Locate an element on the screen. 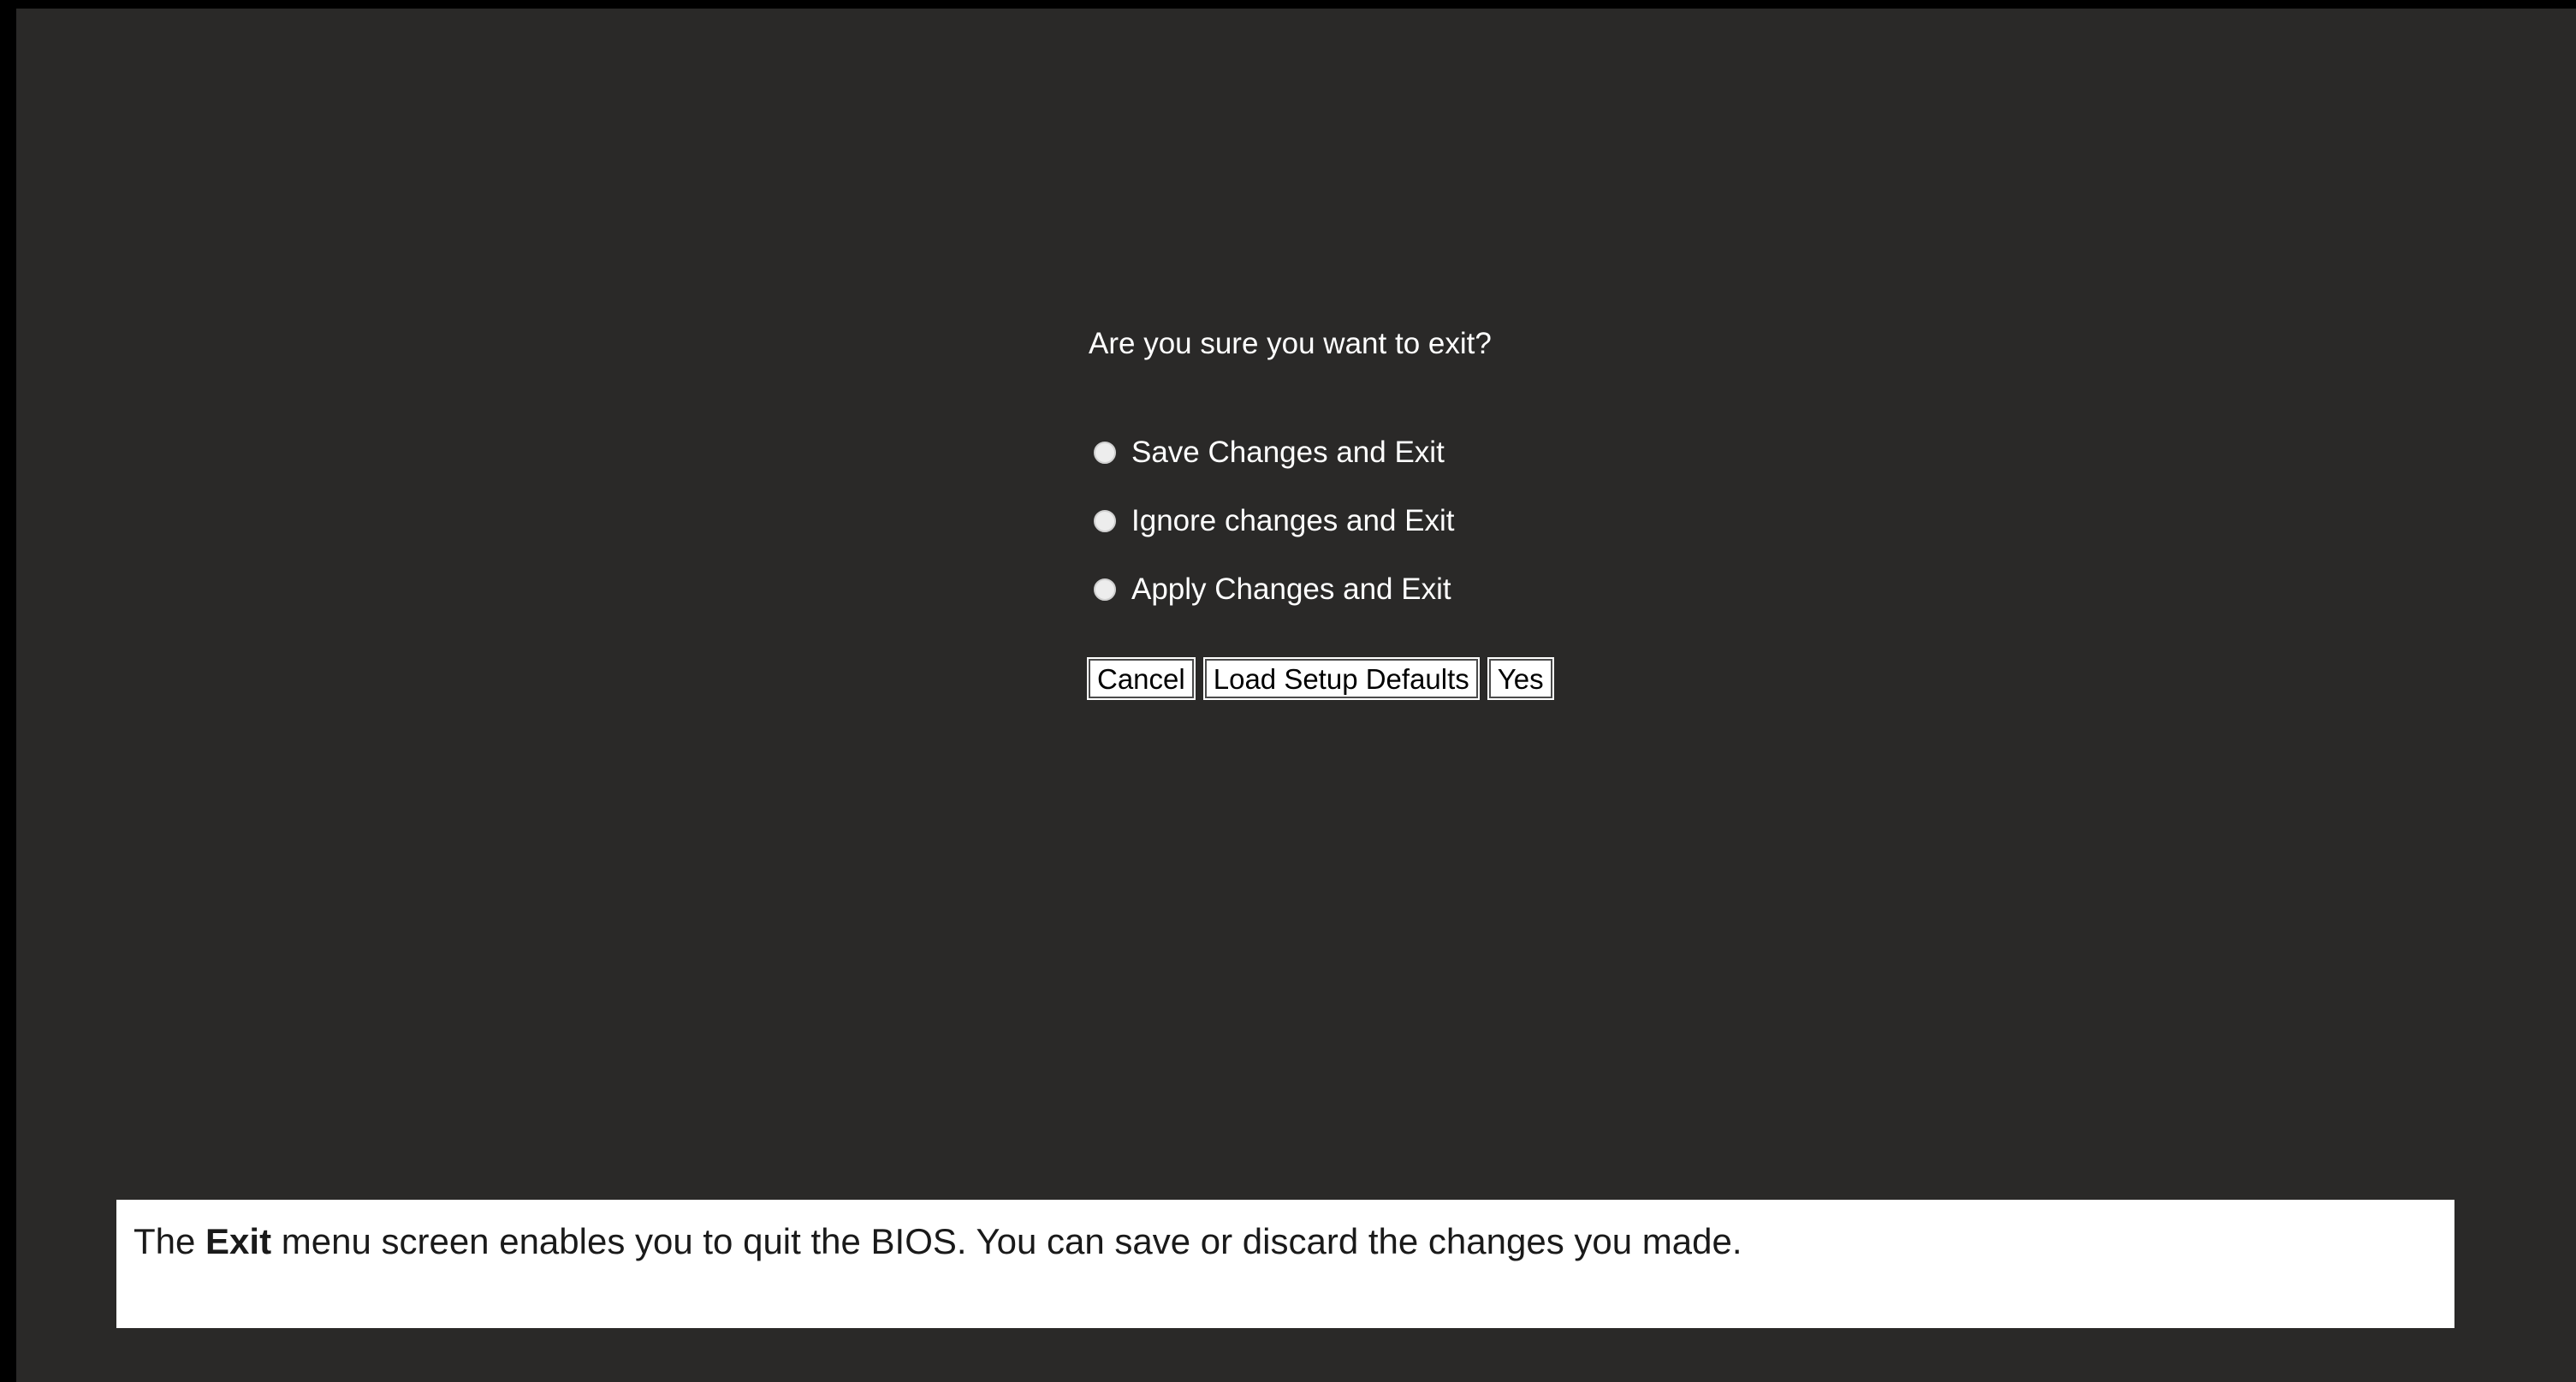  option-label: Save Changes and Exit is located at coordinates (1288, 453).